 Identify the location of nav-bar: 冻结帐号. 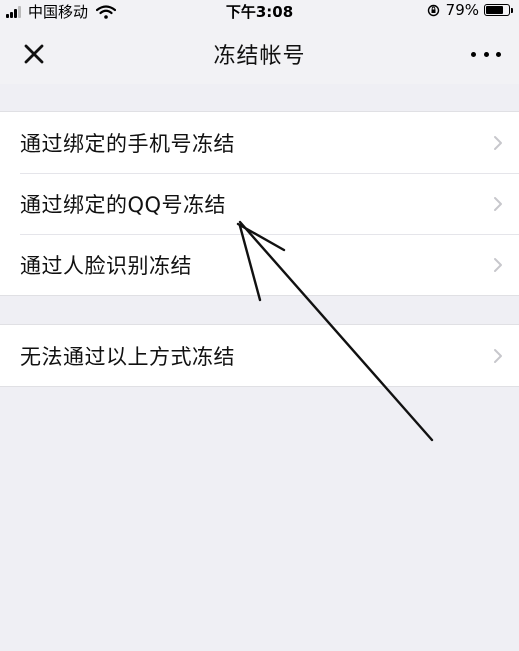
(259, 53).